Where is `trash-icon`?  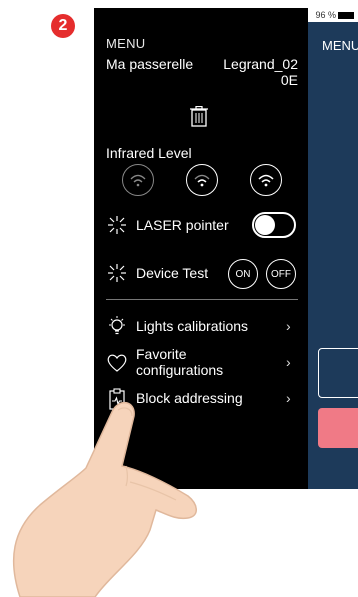 trash-icon is located at coordinates (199, 117).